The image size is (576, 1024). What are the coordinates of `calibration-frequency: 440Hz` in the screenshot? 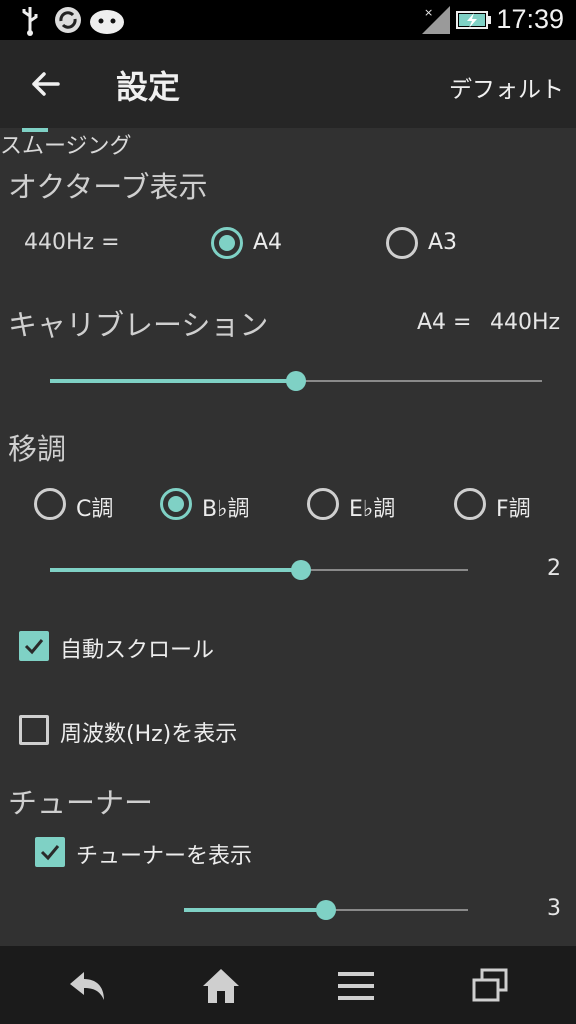 It's located at (525, 322).